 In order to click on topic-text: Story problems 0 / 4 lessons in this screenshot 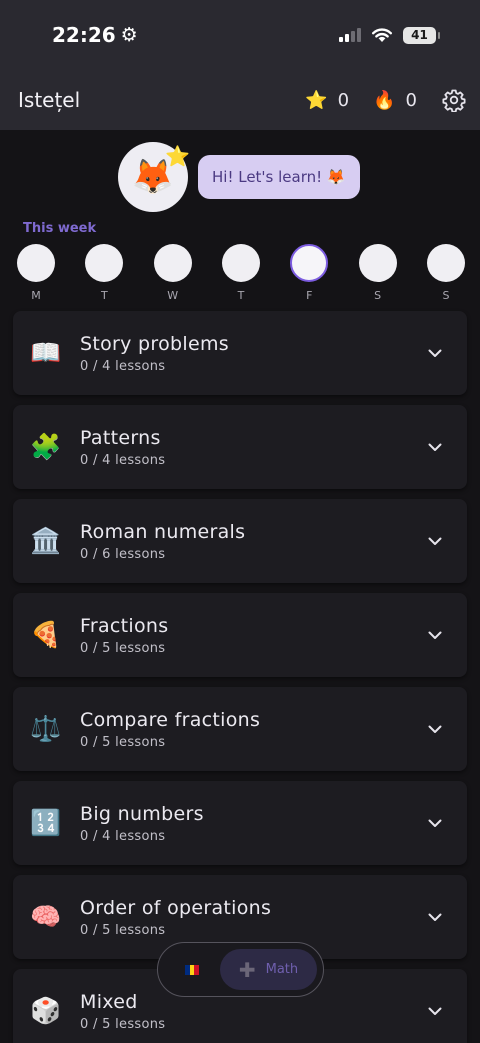, I will do `click(253, 353)`.